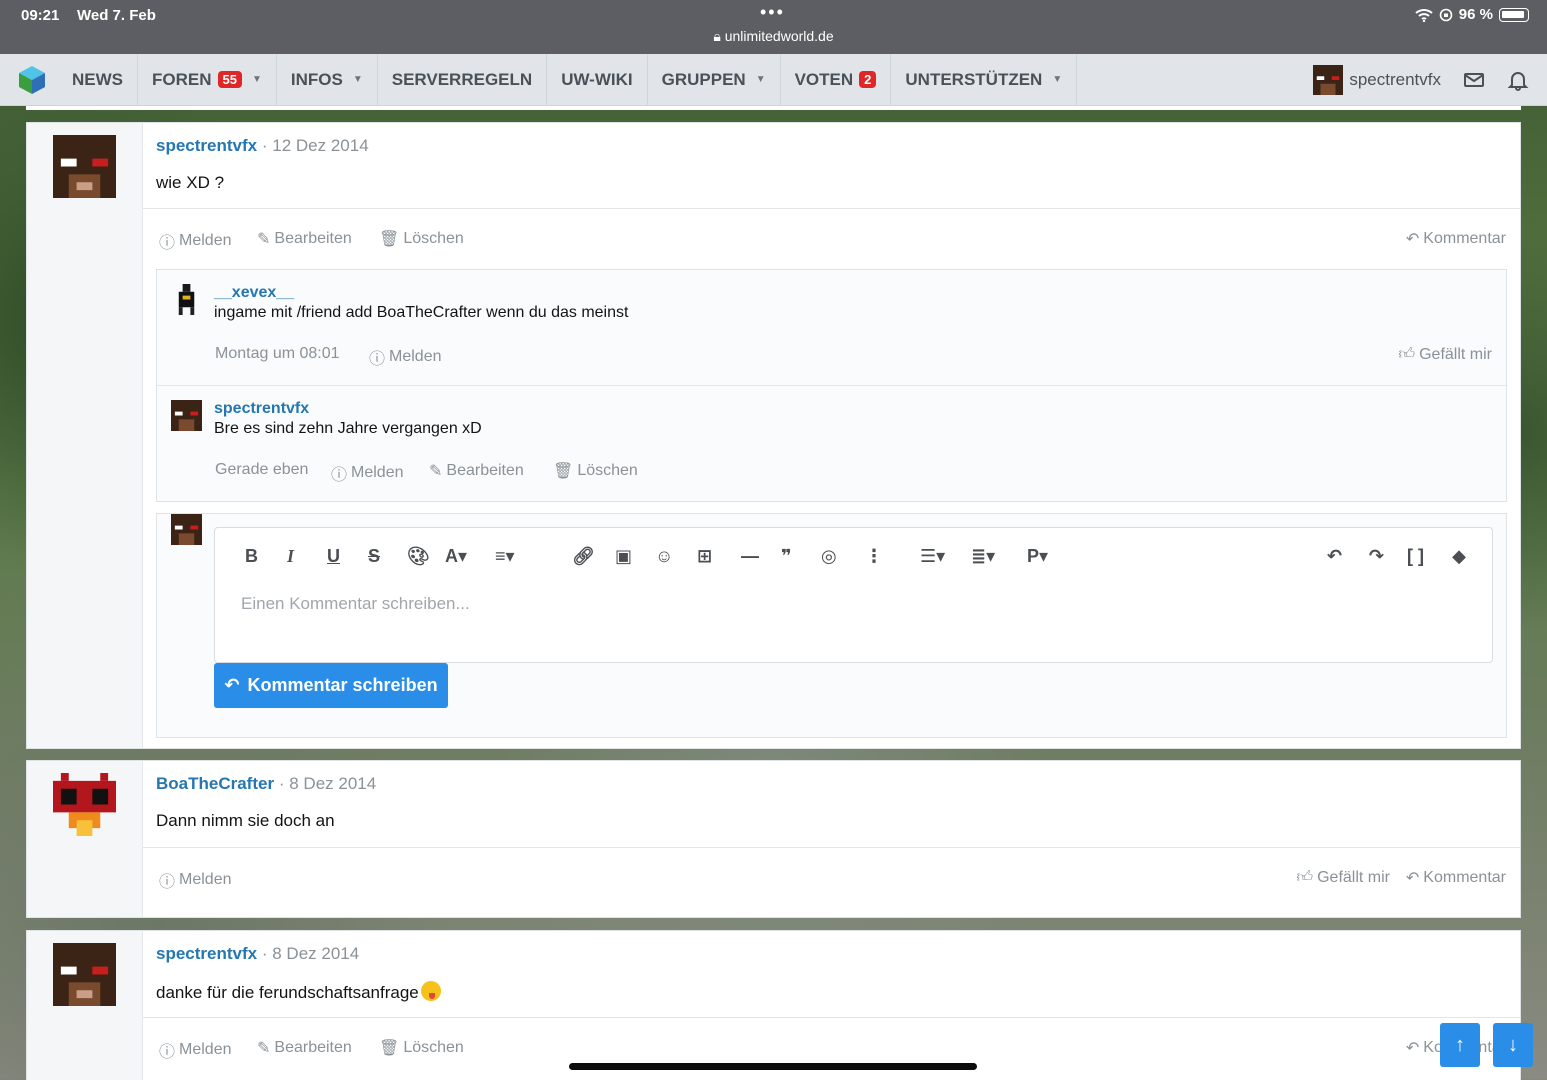 This screenshot has height=1080, width=1547. I want to click on smiley-icon: ☺, so click(664, 556).